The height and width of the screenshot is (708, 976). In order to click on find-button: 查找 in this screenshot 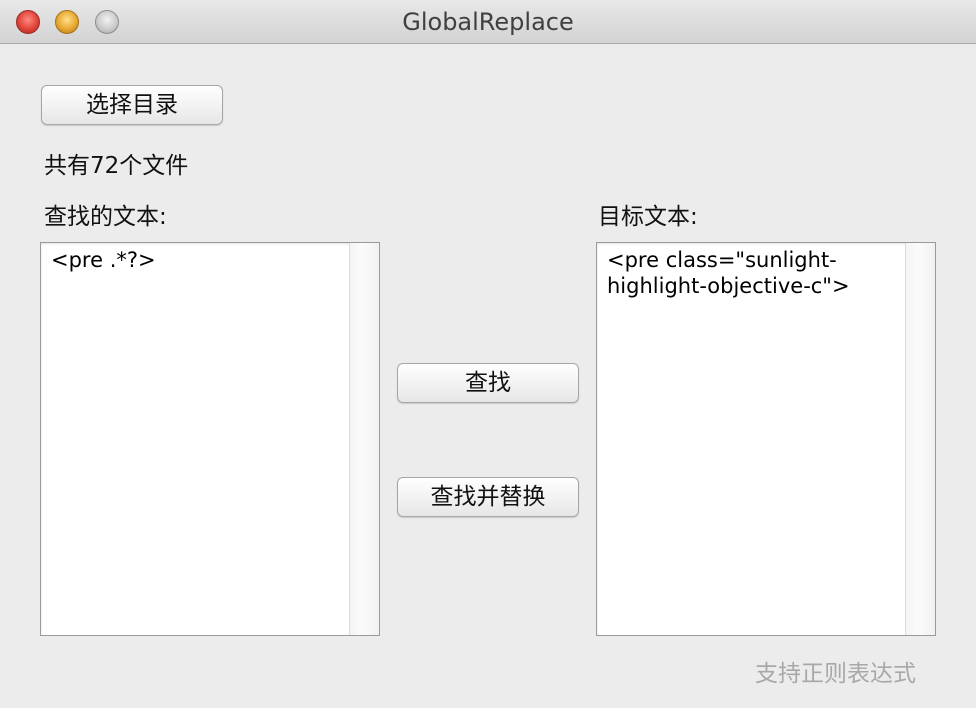, I will do `click(488, 383)`.